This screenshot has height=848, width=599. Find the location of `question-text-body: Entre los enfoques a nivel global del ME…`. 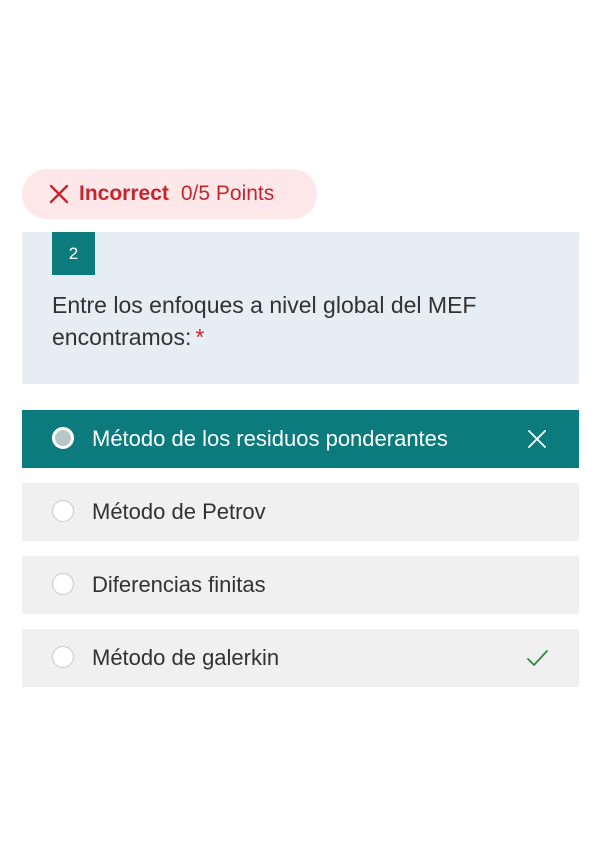

question-text-body: Entre los enfoques a nivel global del ME… is located at coordinates (264, 321).